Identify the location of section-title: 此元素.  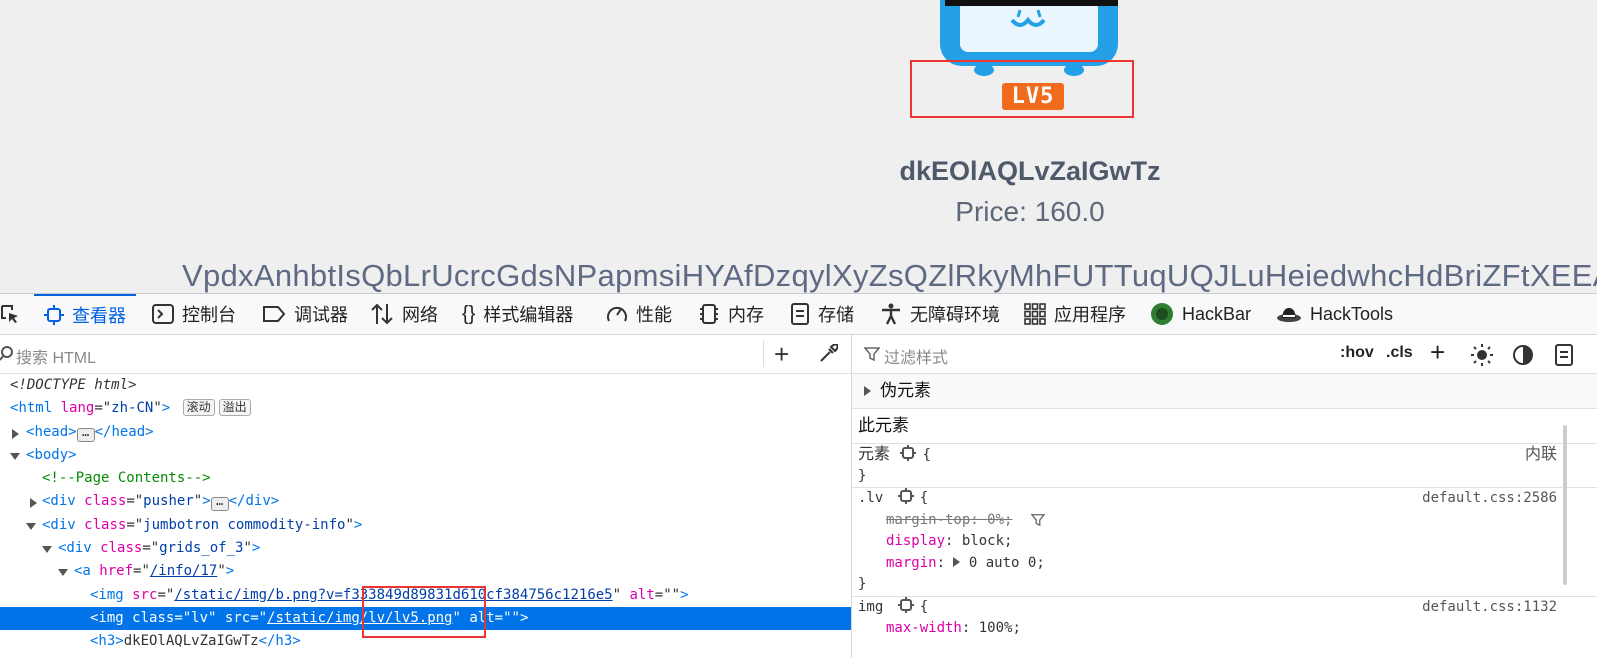
(1224, 426).